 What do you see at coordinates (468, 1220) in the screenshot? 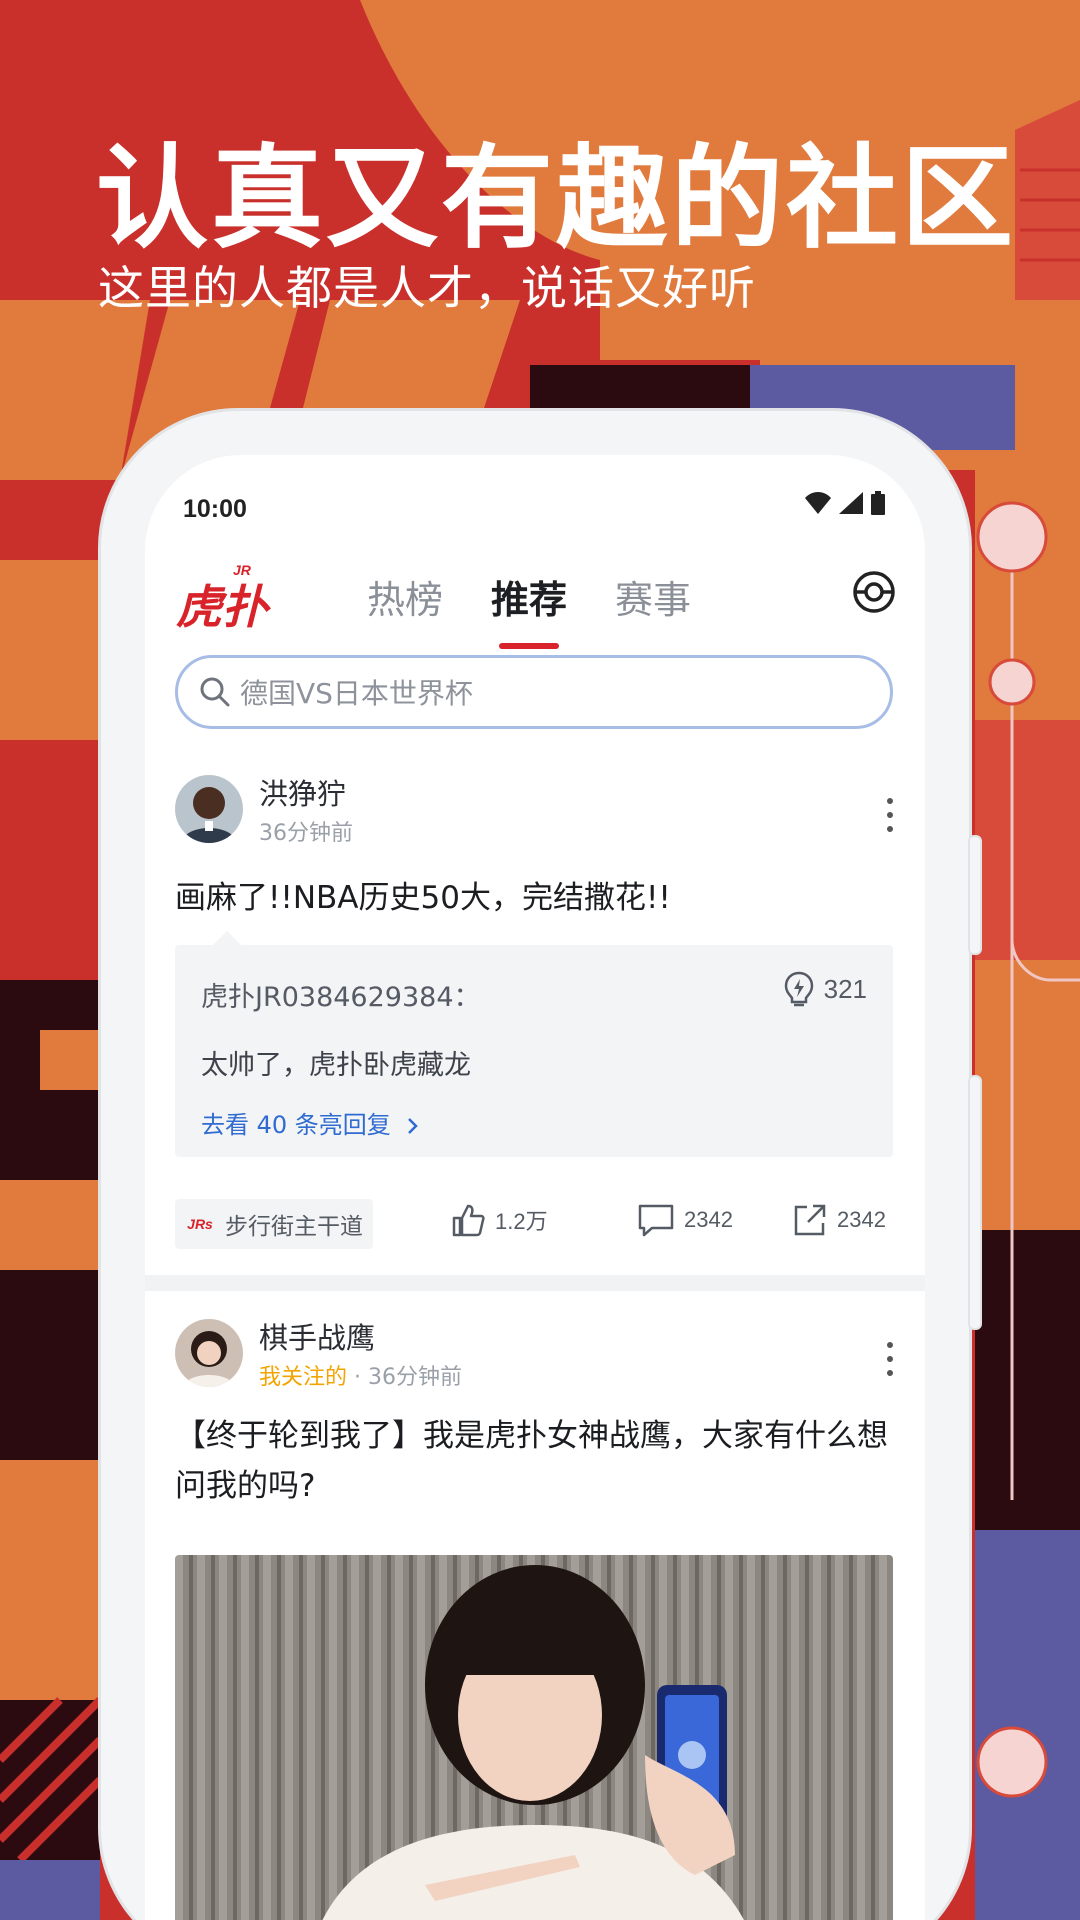
I see `thumbs-up-icon` at bounding box center [468, 1220].